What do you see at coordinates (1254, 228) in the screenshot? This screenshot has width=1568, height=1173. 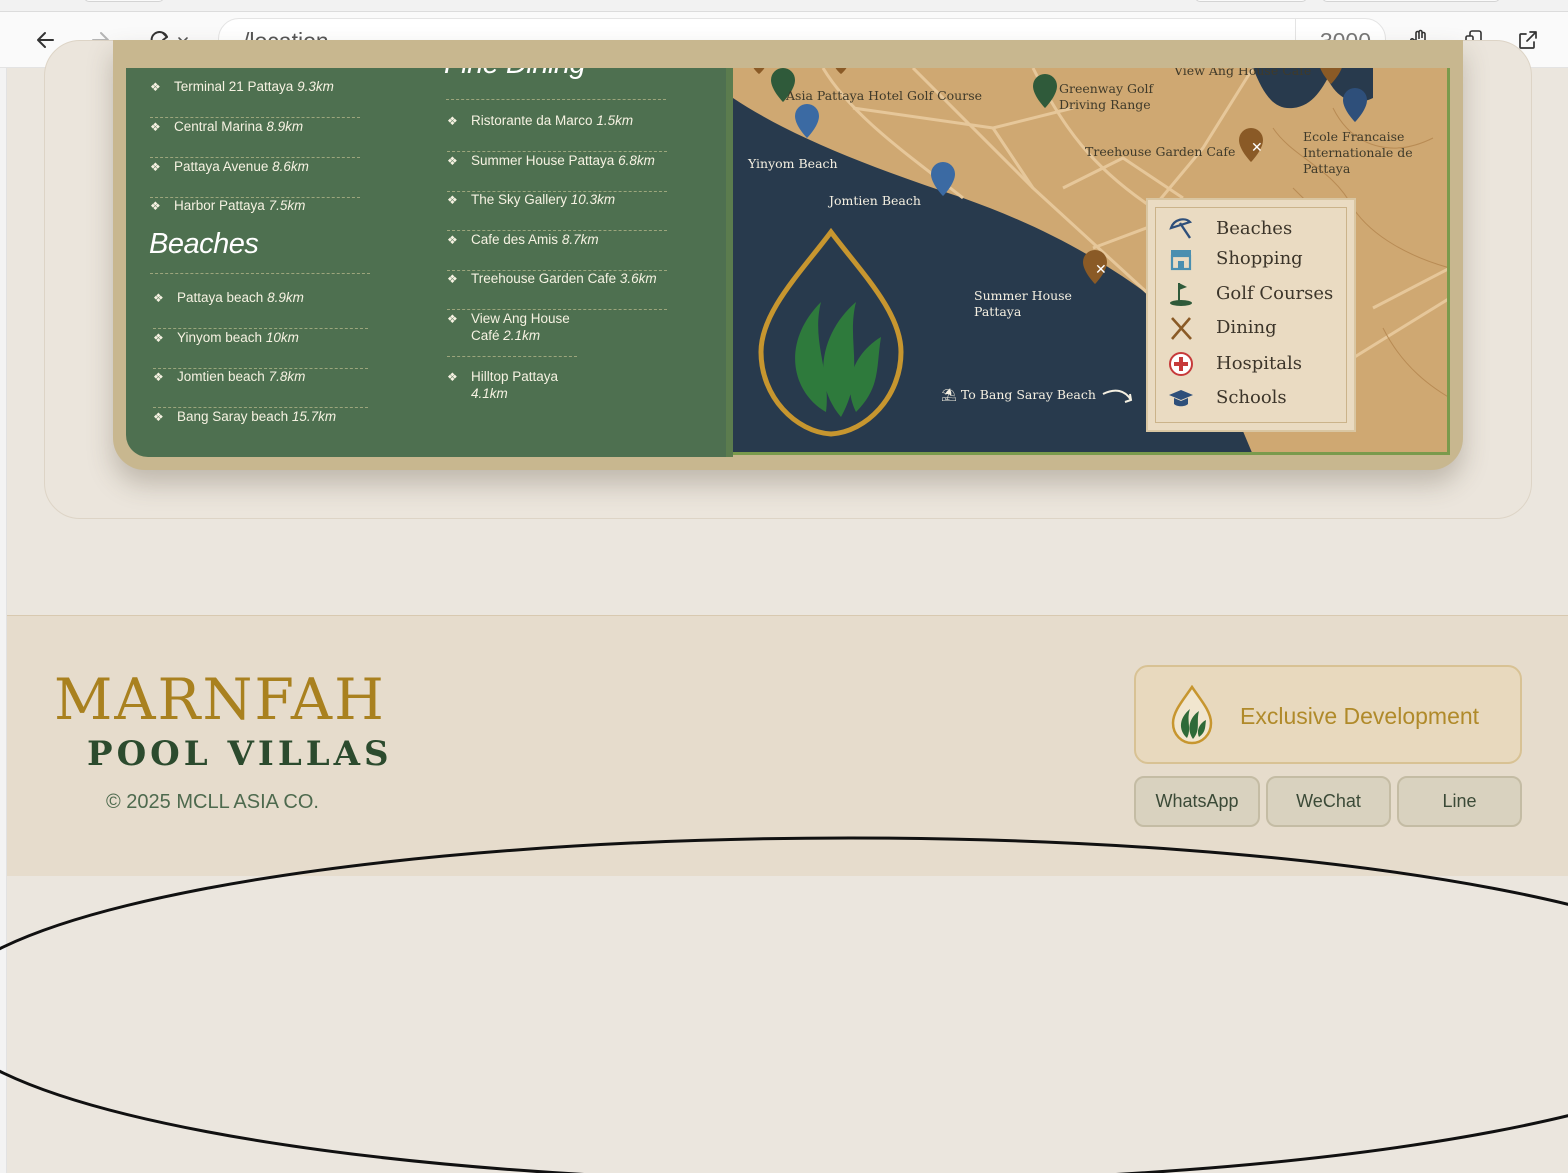 I see `legend-label: Beaches` at bounding box center [1254, 228].